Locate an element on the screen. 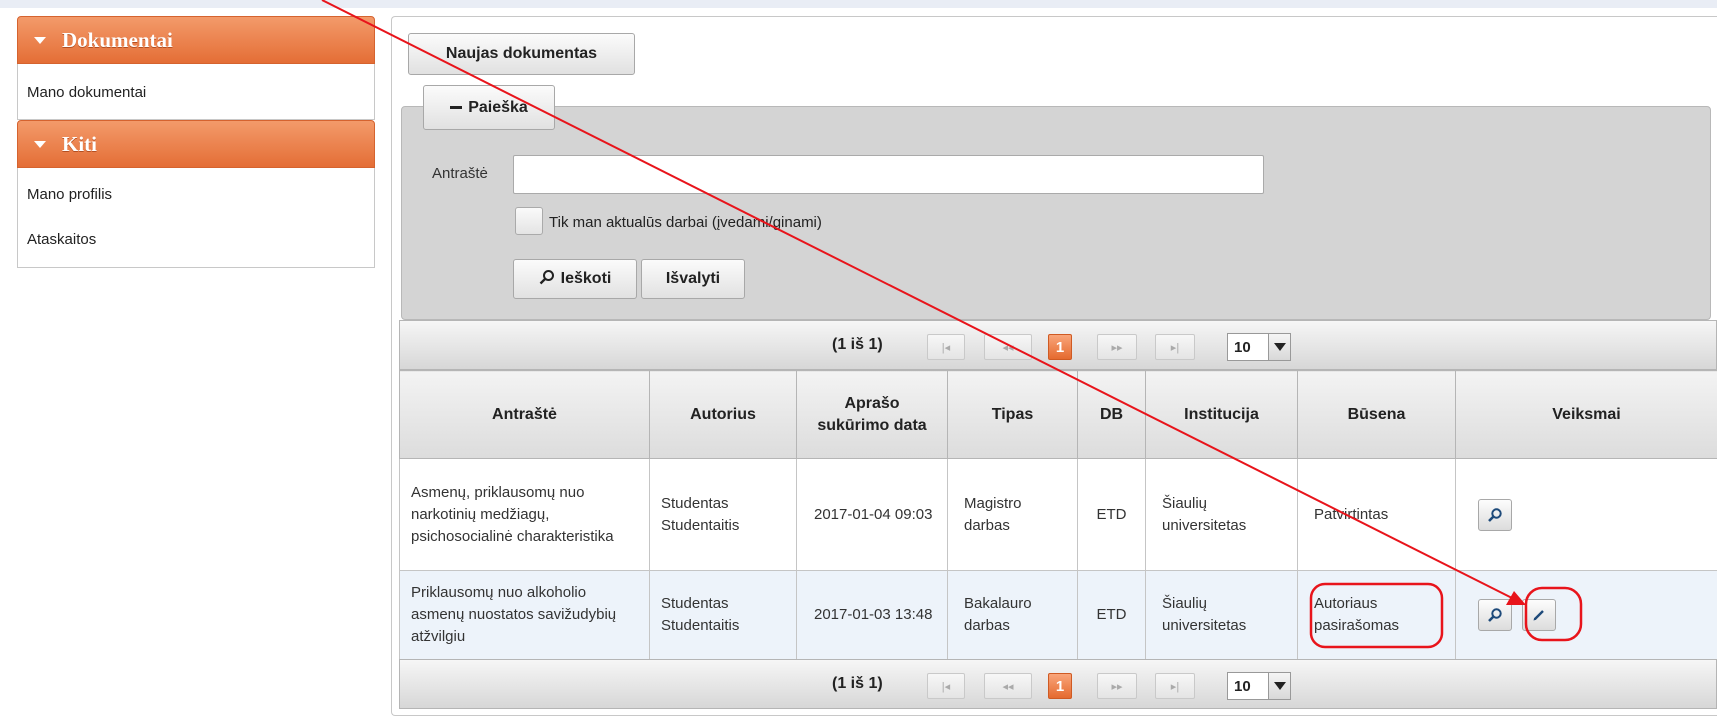 The image size is (1717, 727). pencil-icon is located at coordinates (1539, 615).